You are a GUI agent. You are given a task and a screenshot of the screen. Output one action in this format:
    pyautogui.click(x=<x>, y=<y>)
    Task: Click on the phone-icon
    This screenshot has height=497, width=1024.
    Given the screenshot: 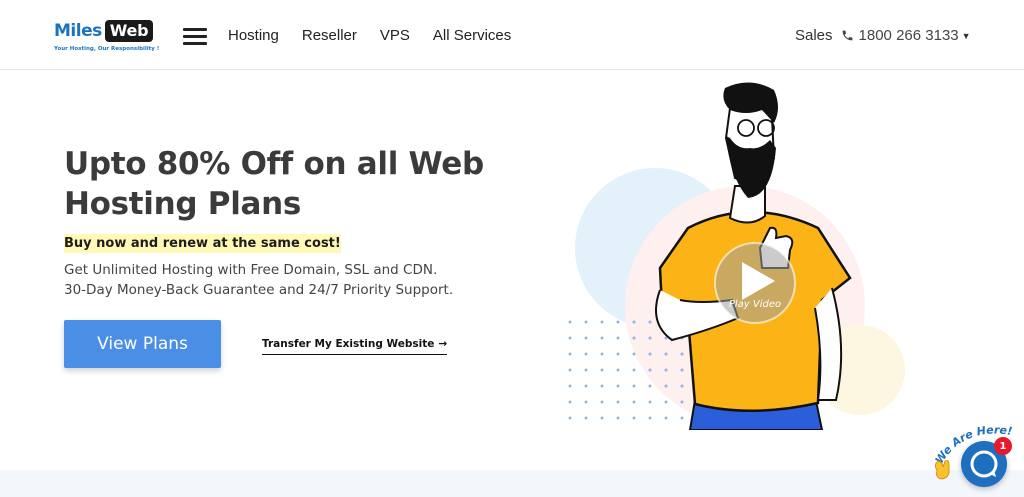 What is the action you would take?
    pyautogui.click(x=847, y=35)
    